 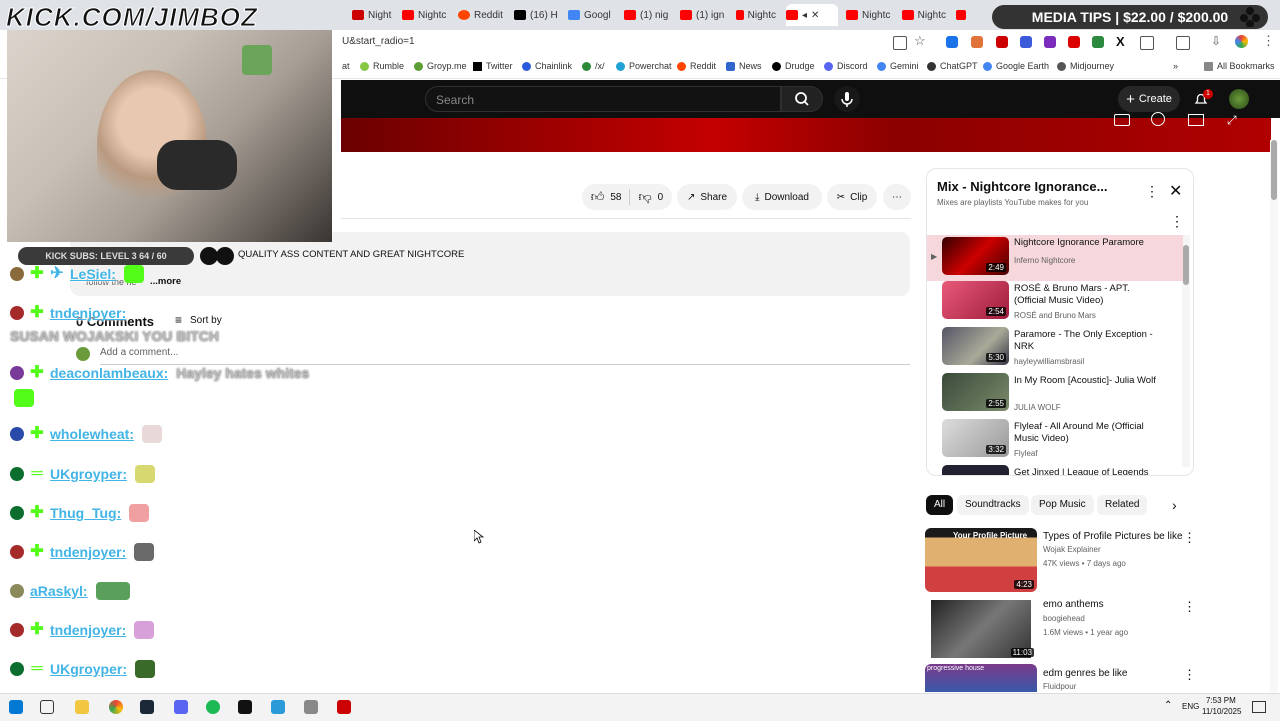 What do you see at coordinates (1239, 99) in the screenshot?
I see `avatar` at bounding box center [1239, 99].